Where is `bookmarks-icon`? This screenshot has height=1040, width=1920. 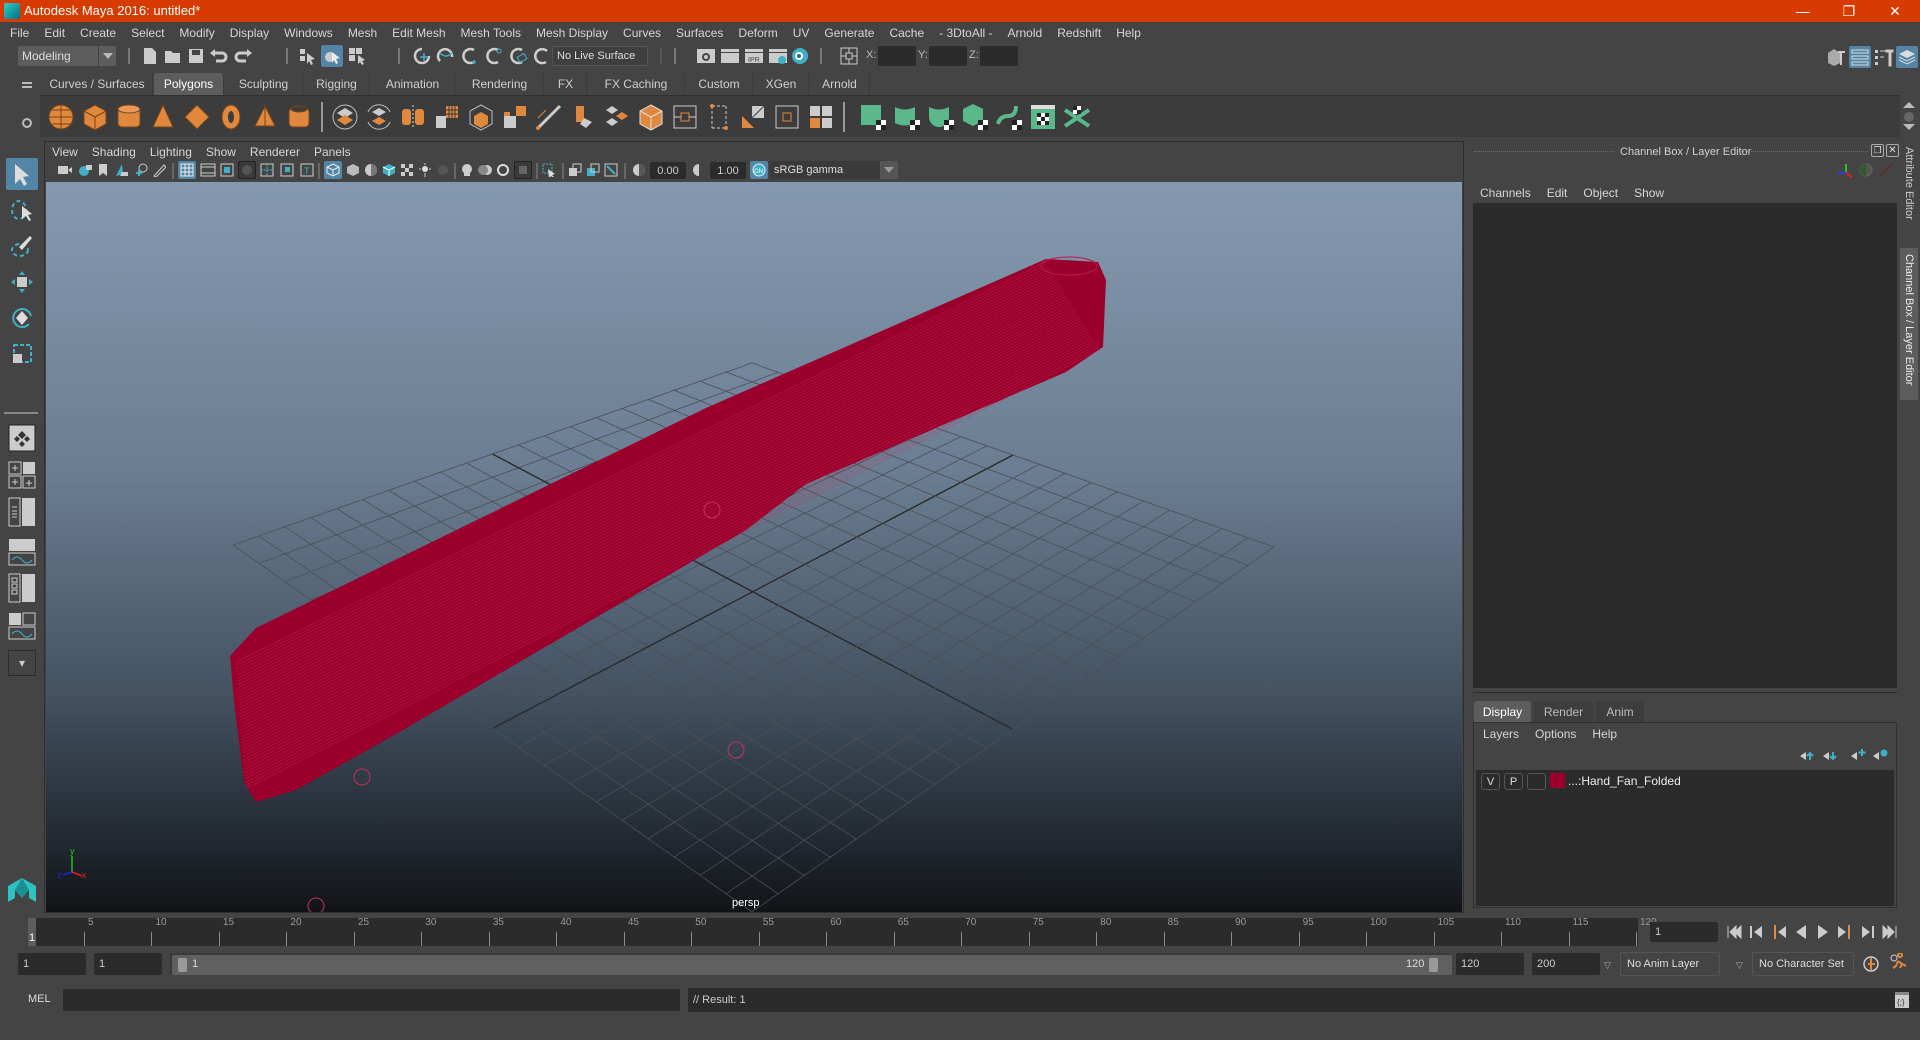
bookmarks-icon is located at coordinates (103, 170).